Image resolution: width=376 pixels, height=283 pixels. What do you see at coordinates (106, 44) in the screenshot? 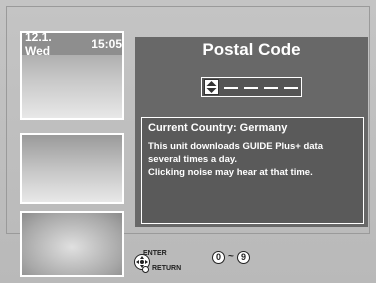
I see `time-label: 15:05` at bounding box center [106, 44].